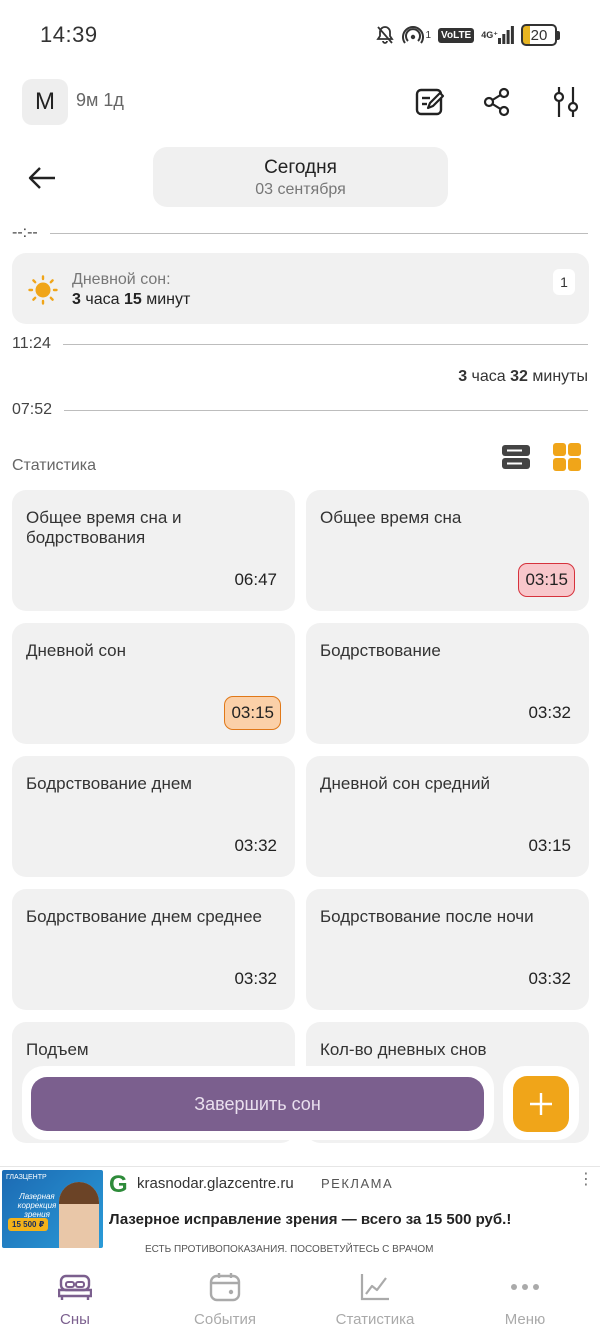  Describe the element at coordinates (100, 100) in the screenshot. I see `child-age: 9м 1д` at that location.